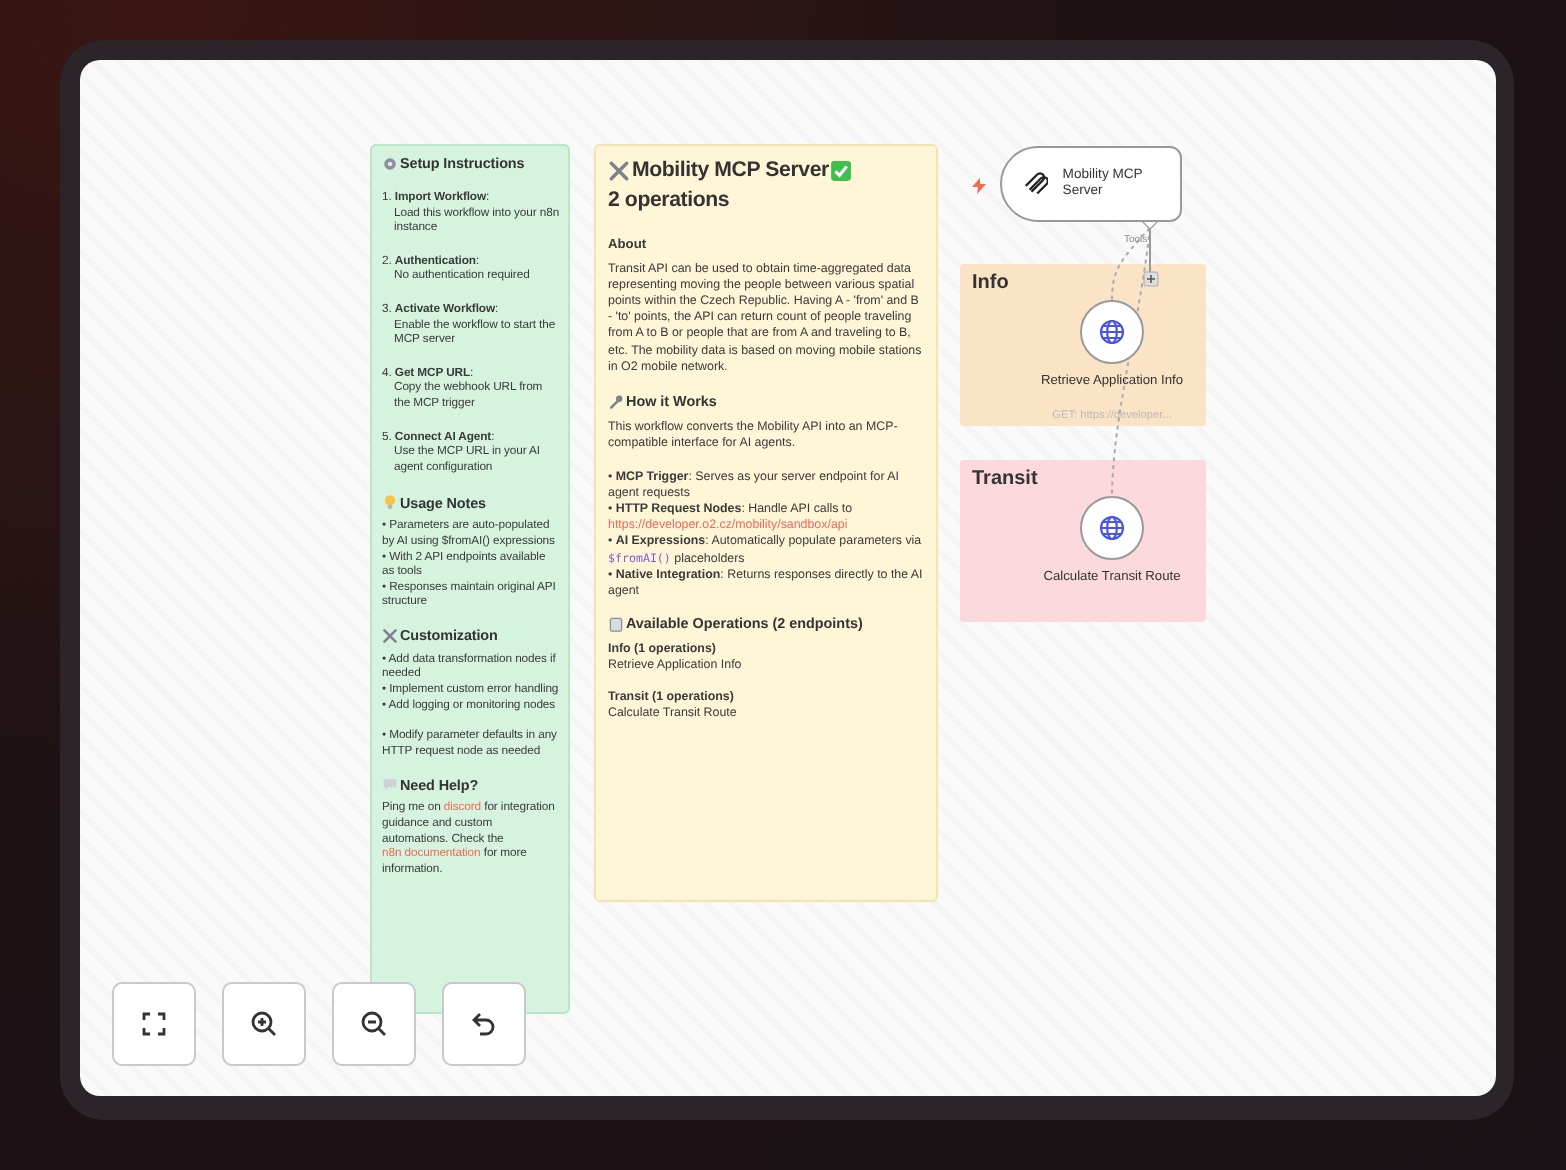 This screenshot has width=1566, height=1170. I want to click on fit-view-icon, so click(154, 1024).